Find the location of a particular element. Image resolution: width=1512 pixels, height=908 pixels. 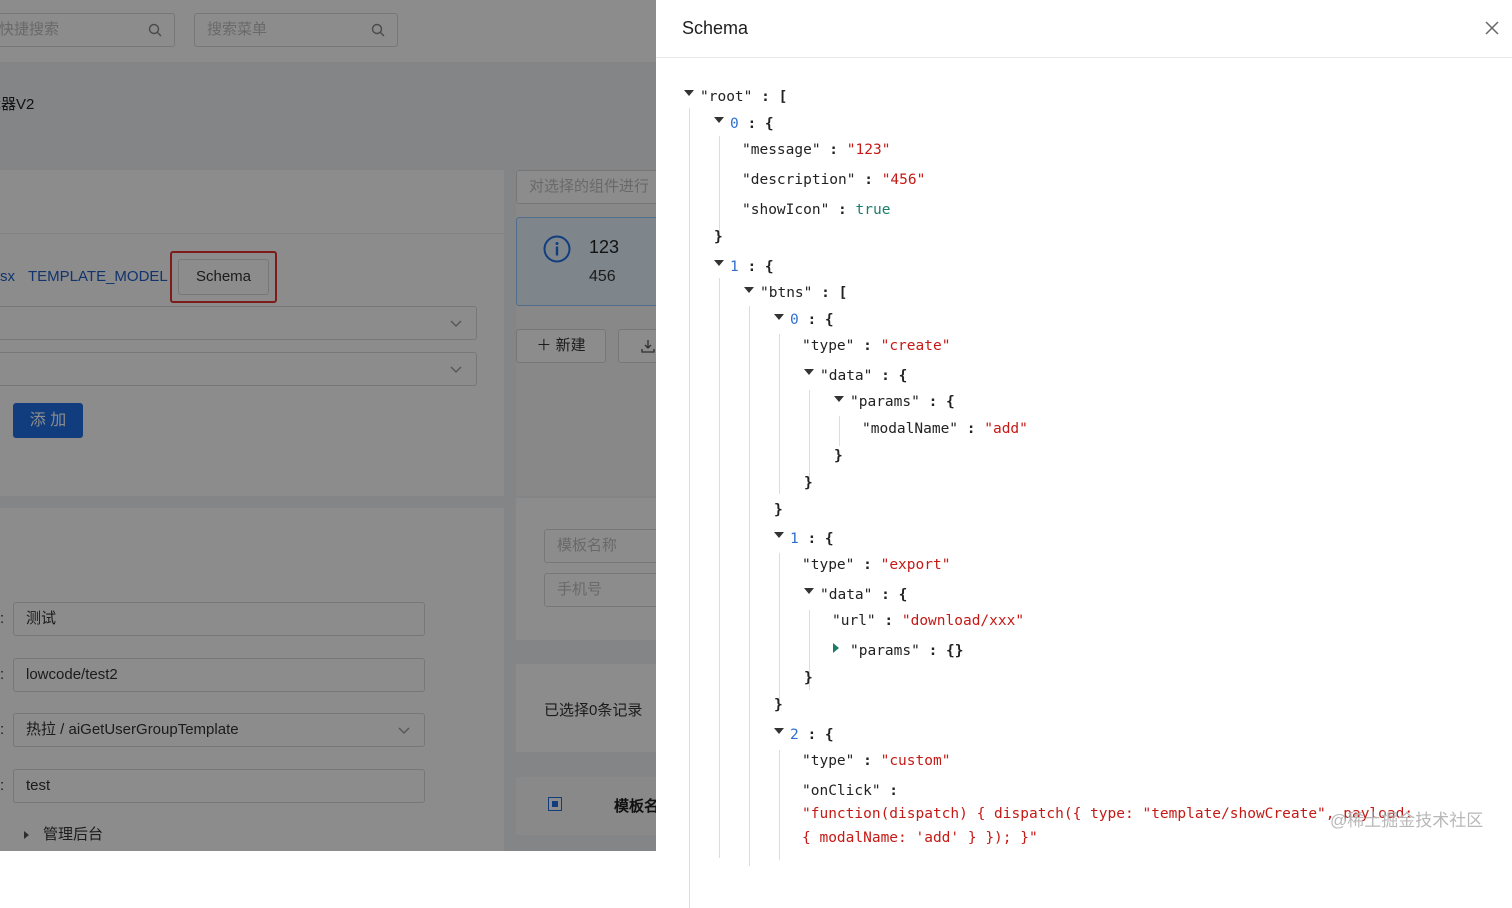

json-line: "type" : "custom" is located at coordinates (876, 761).